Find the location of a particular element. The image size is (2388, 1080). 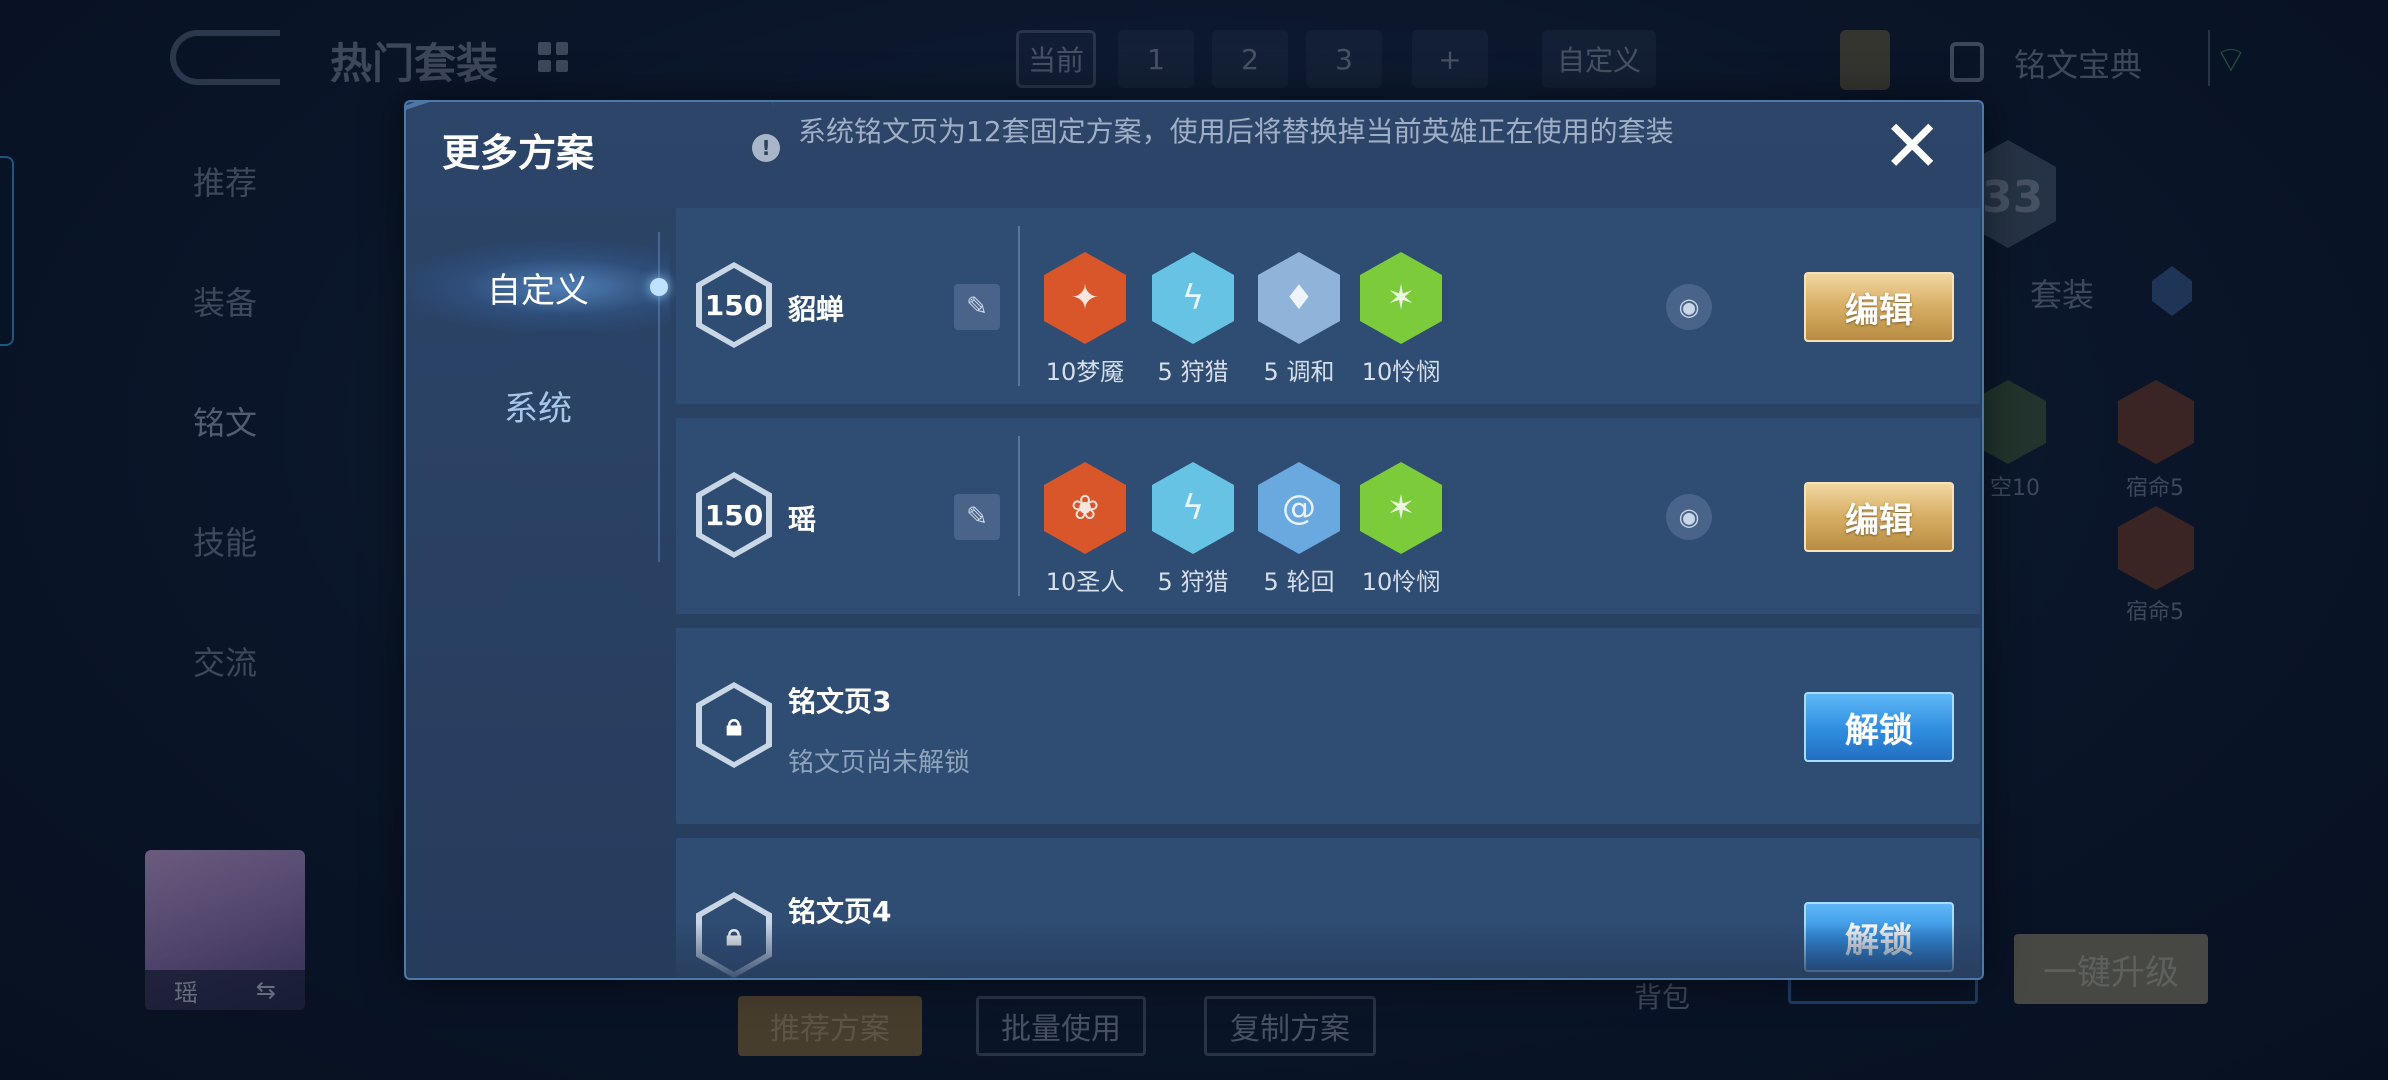

info-icon: ! is located at coordinates (766, 148).